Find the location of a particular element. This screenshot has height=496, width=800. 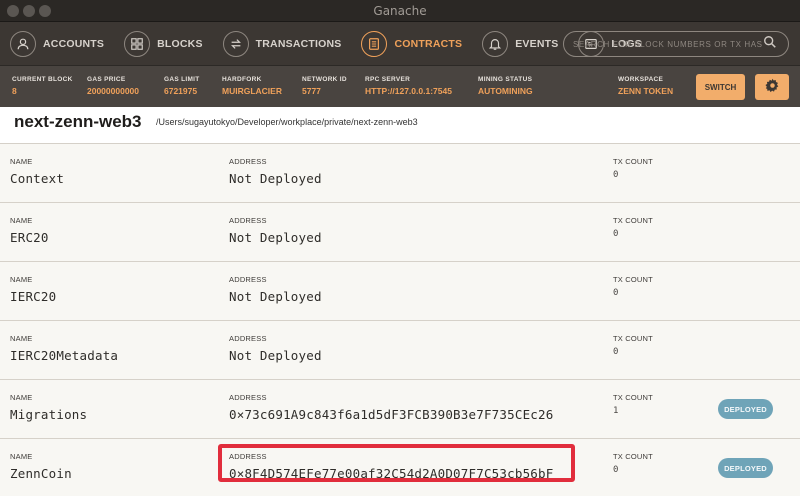

nav-transactions: TRANSACTIONS is located at coordinates (282, 43).